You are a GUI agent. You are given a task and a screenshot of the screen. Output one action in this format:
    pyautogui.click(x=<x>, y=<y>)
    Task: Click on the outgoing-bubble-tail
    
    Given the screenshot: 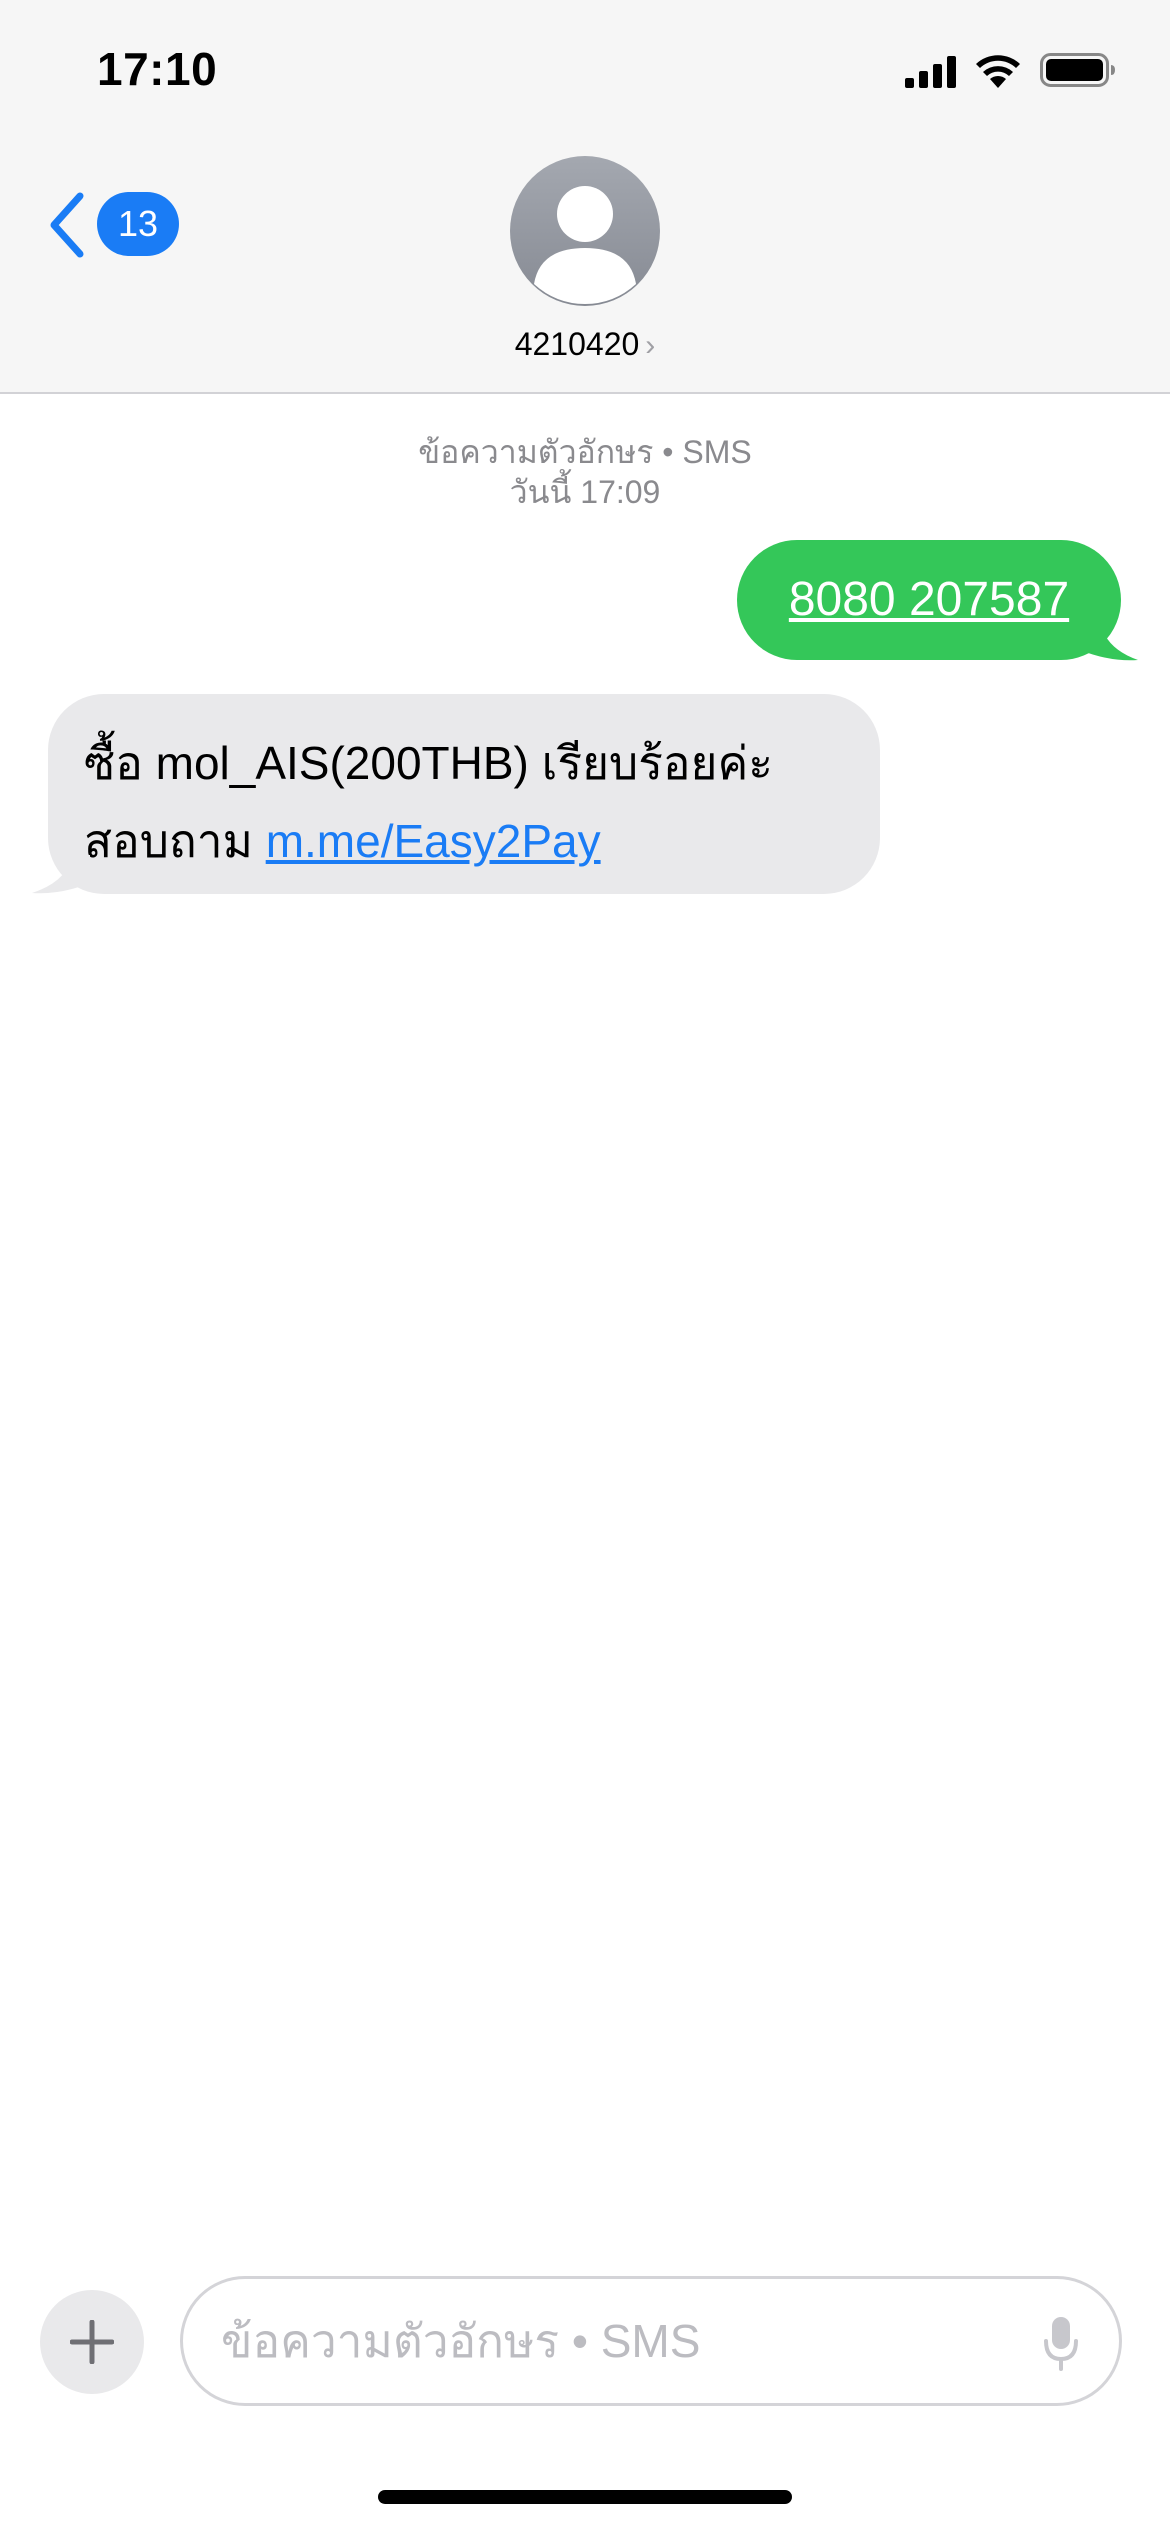 What is the action you would take?
    pyautogui.click(x=1109, y=640)
    